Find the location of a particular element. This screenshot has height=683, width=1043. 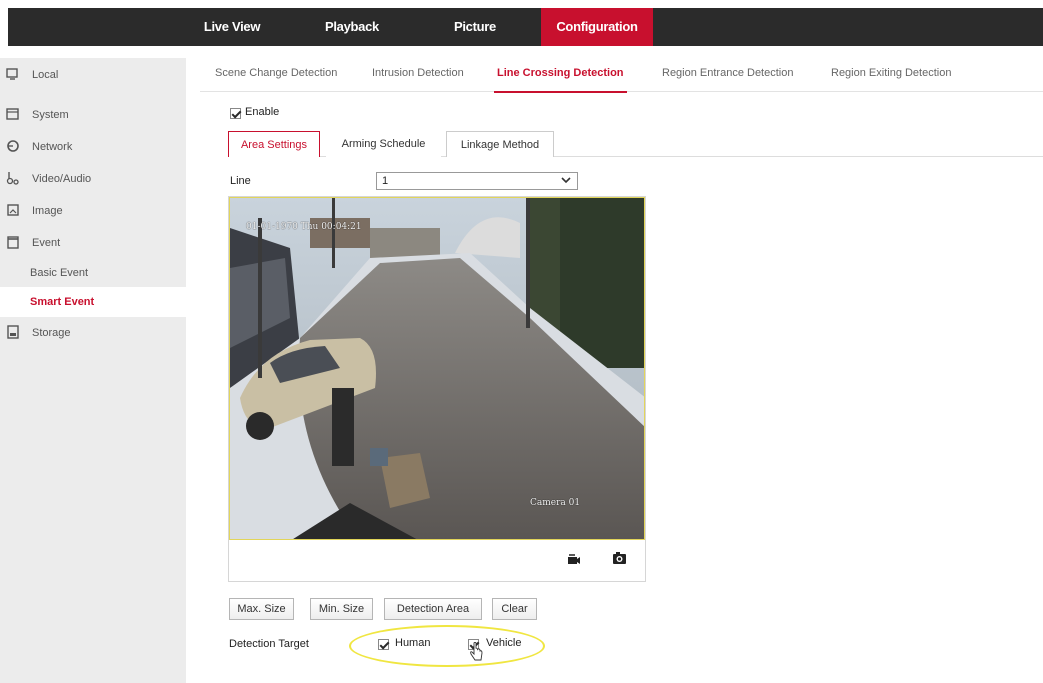

sidebar-item-smart-event: Smart Event is located at coordinates (93, 302).